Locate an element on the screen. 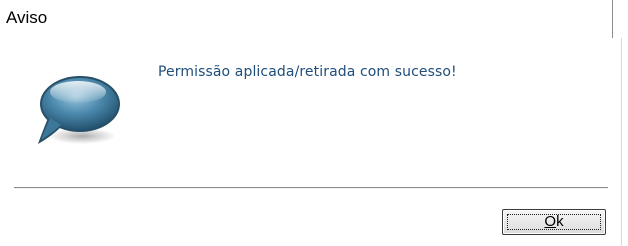 The width and height of the screenshot is (628, 246). dialog-title: Aviso is located at coordinates (27, 17).